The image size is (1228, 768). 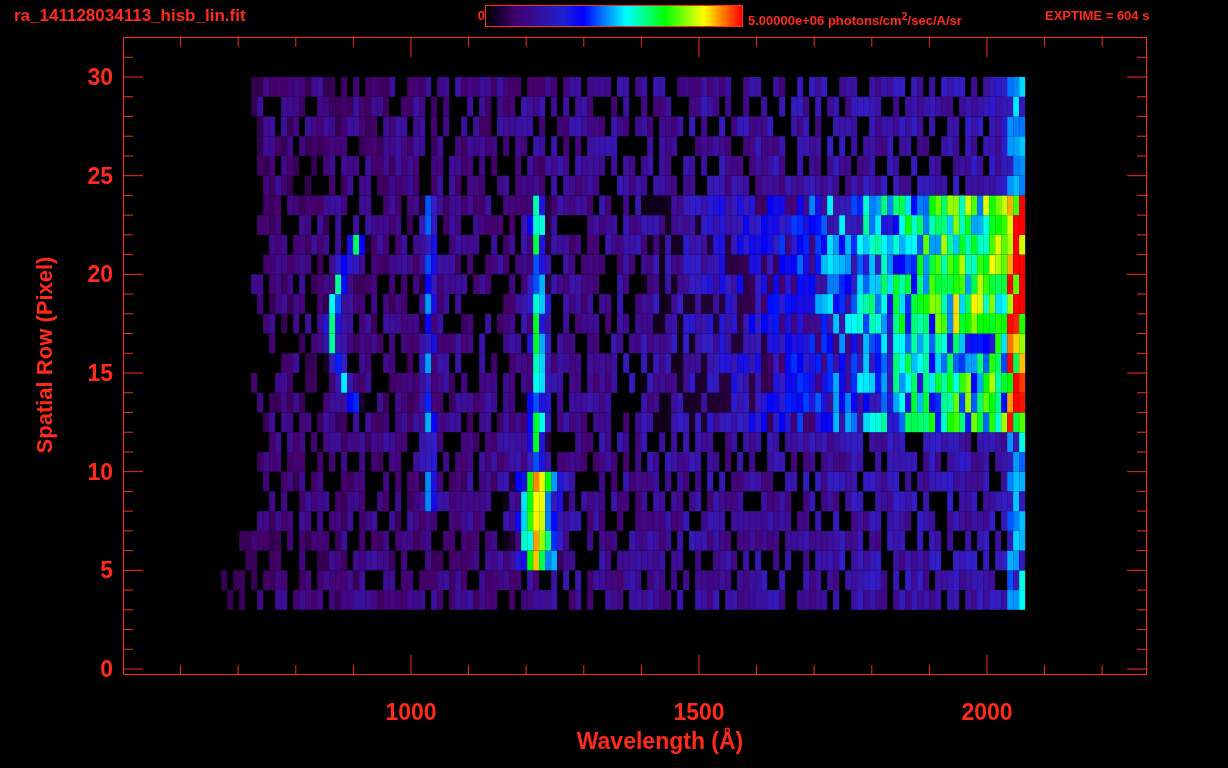 I want to click on colorbar-min-label: 0, so click(x=480, y=16).